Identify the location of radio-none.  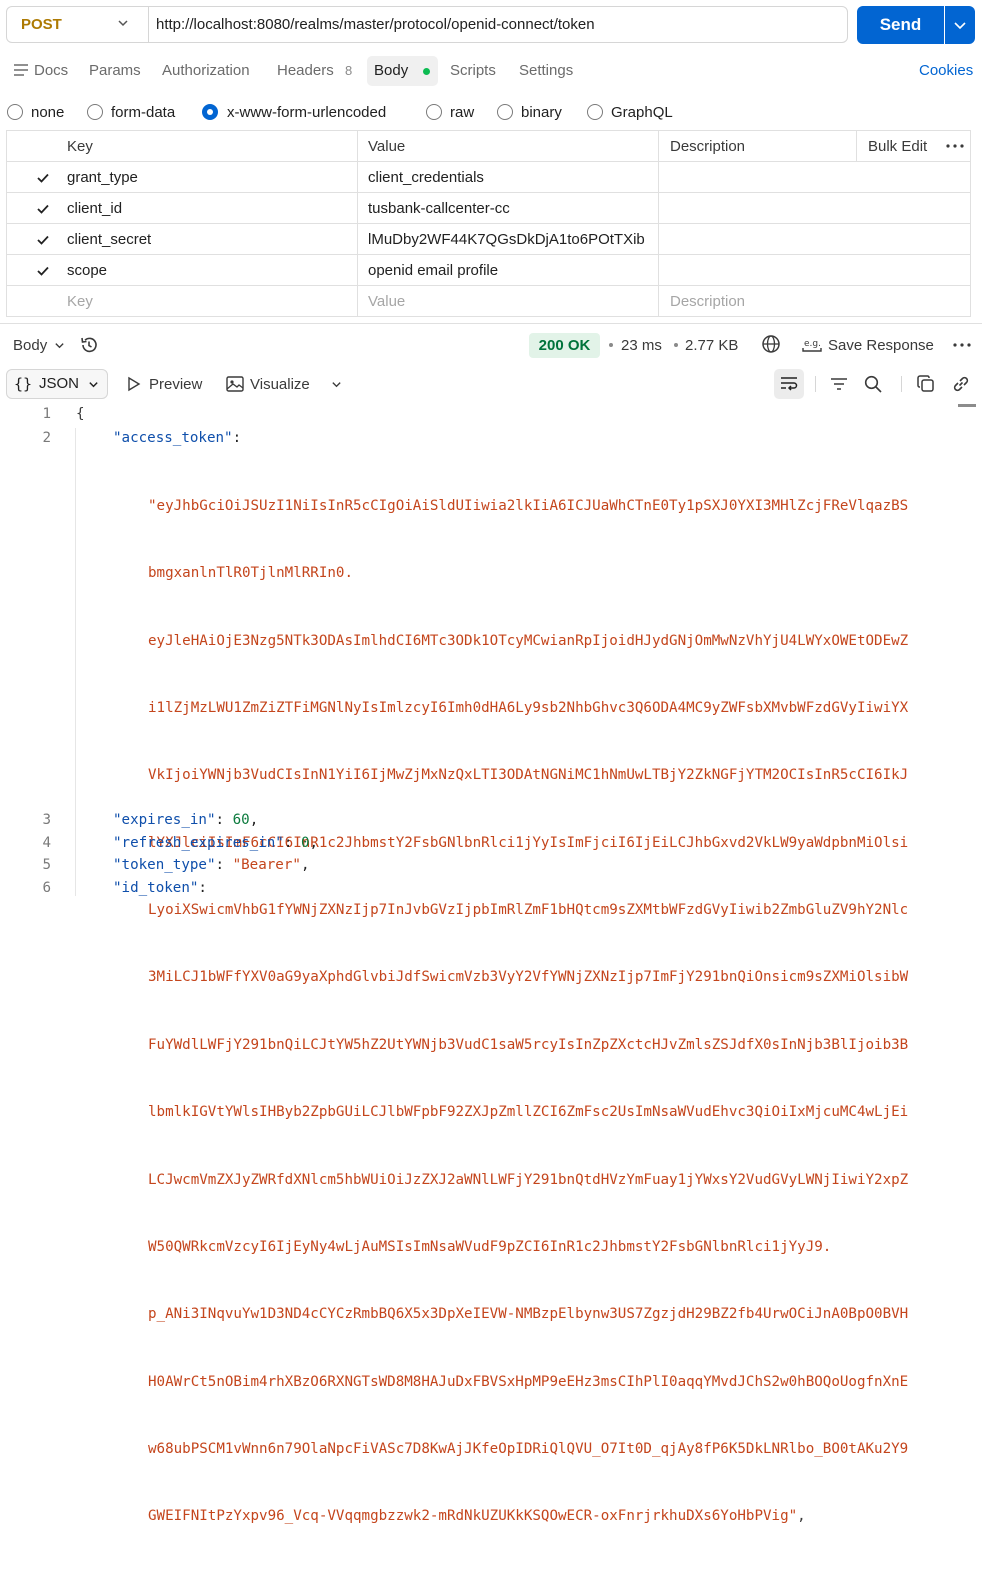
(15, 112).